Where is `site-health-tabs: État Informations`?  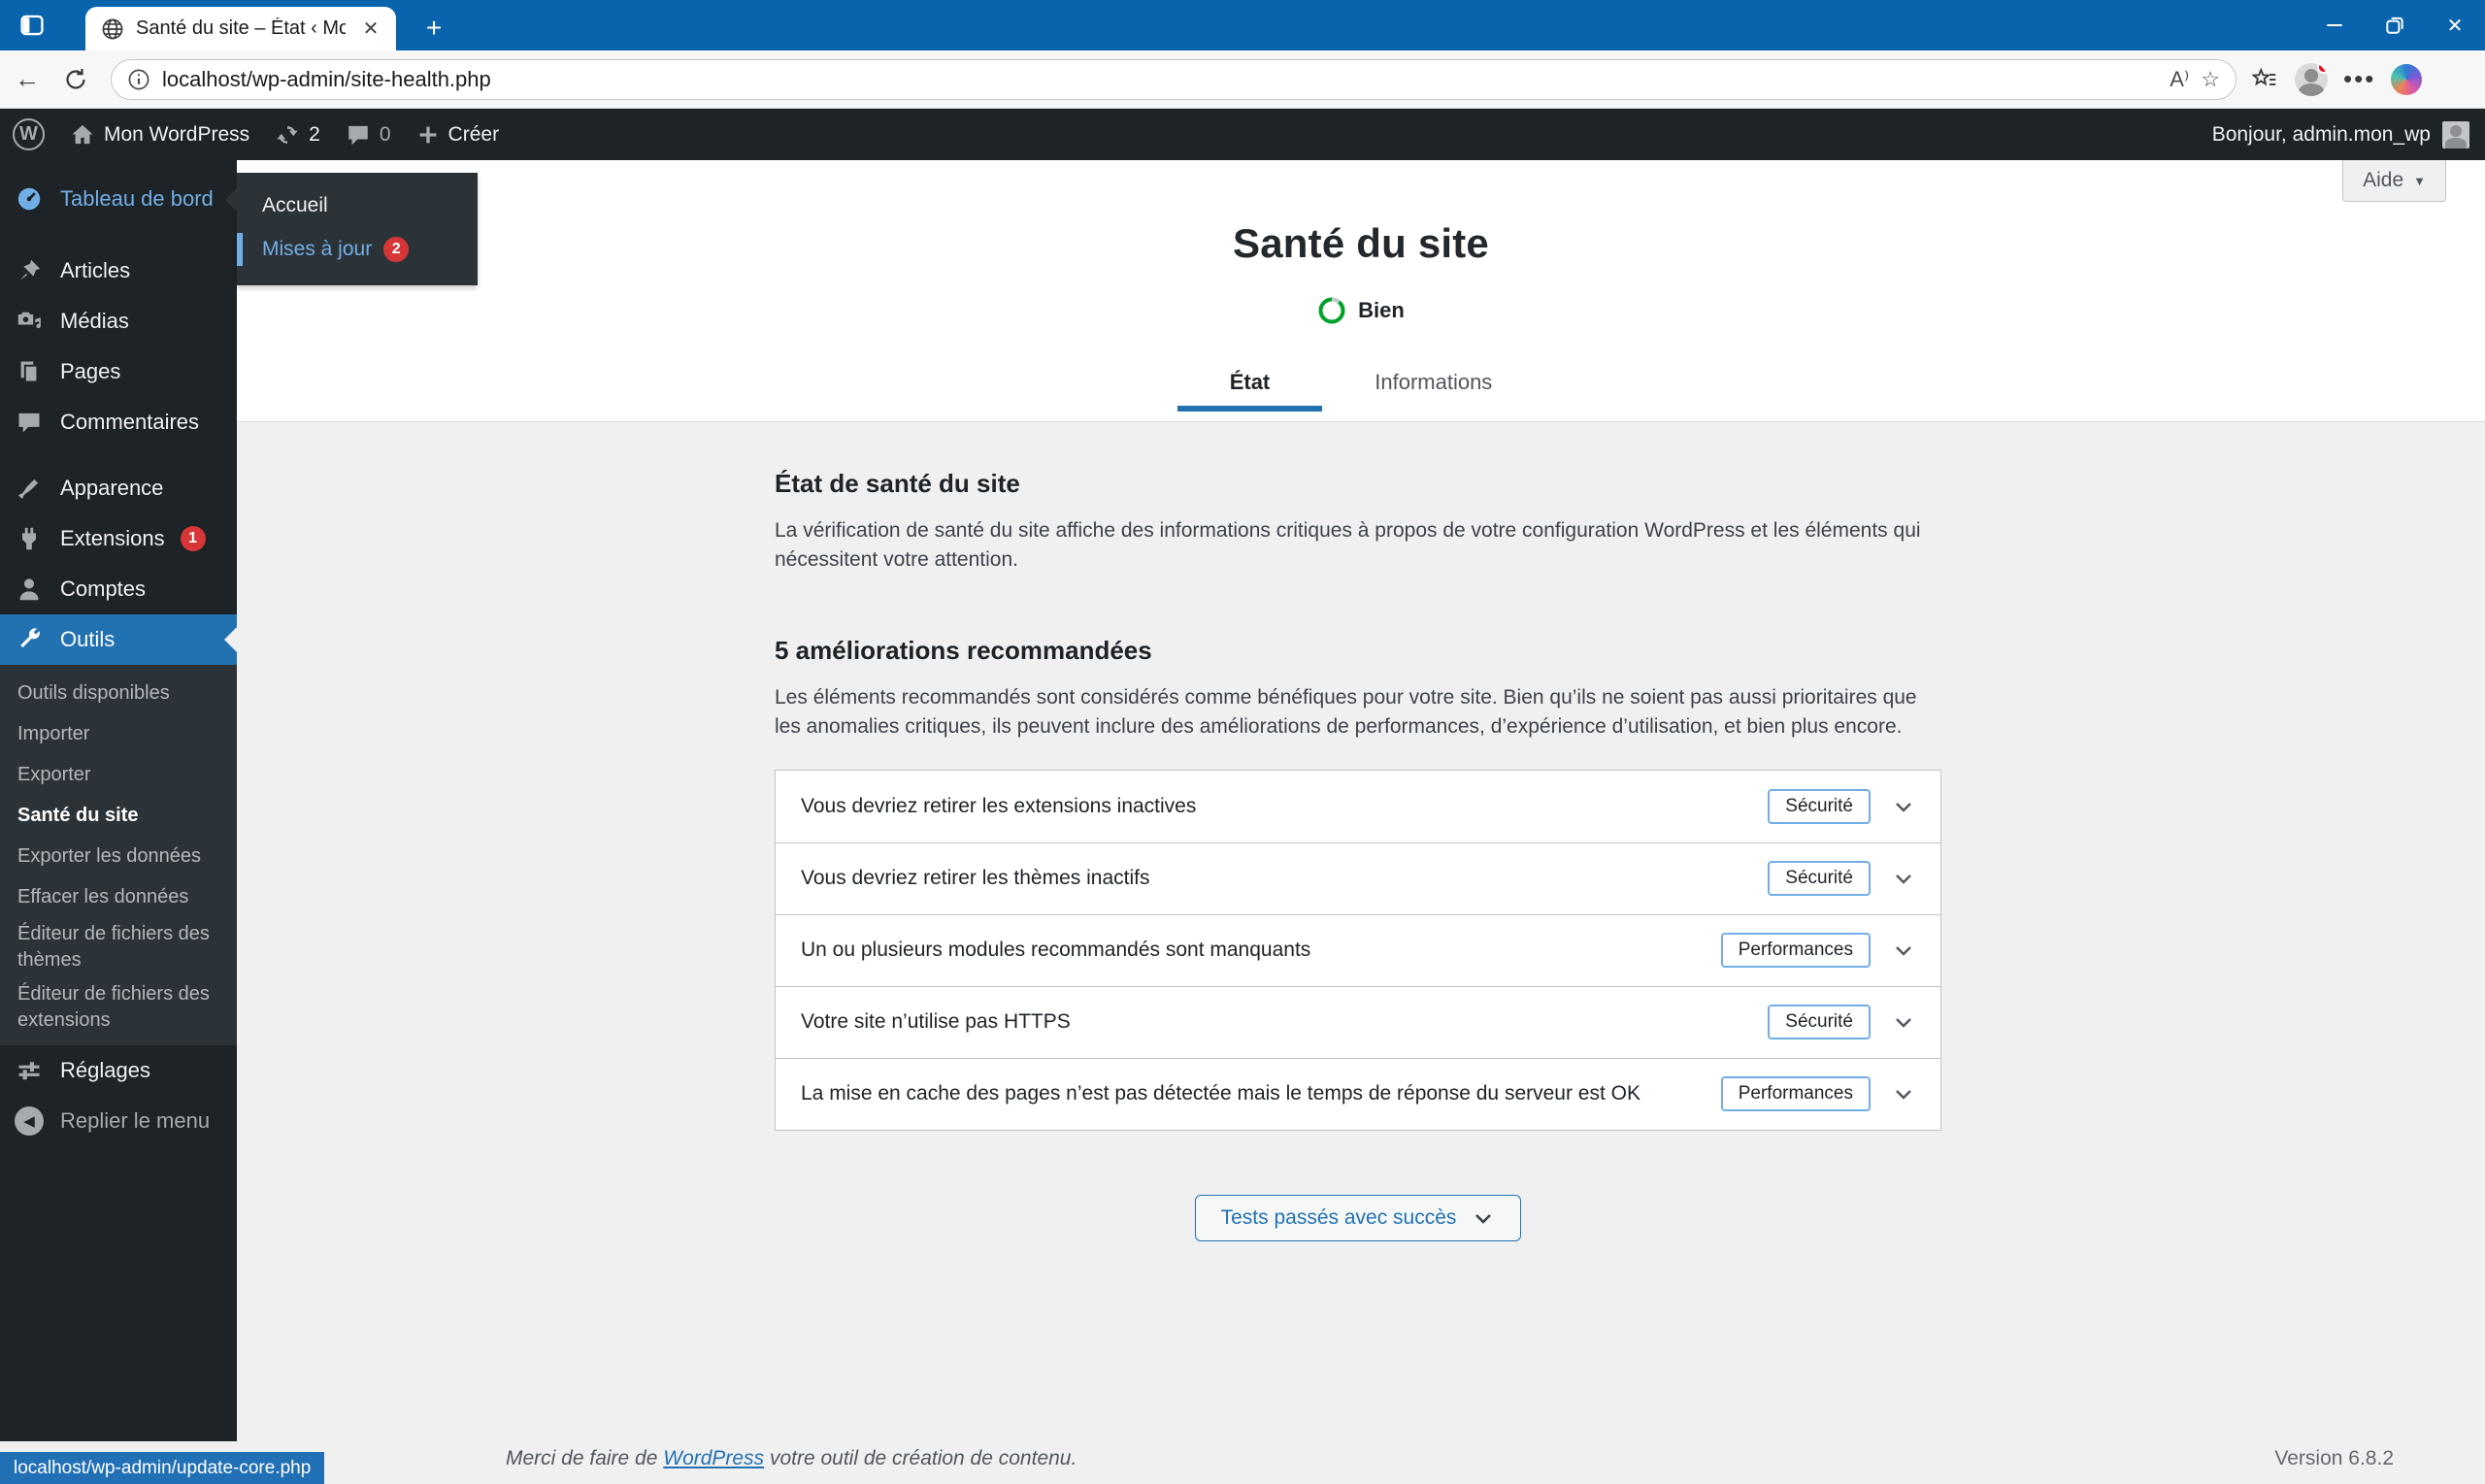
site-health-tabs: État Informations is located at coordinates (1361, 385).